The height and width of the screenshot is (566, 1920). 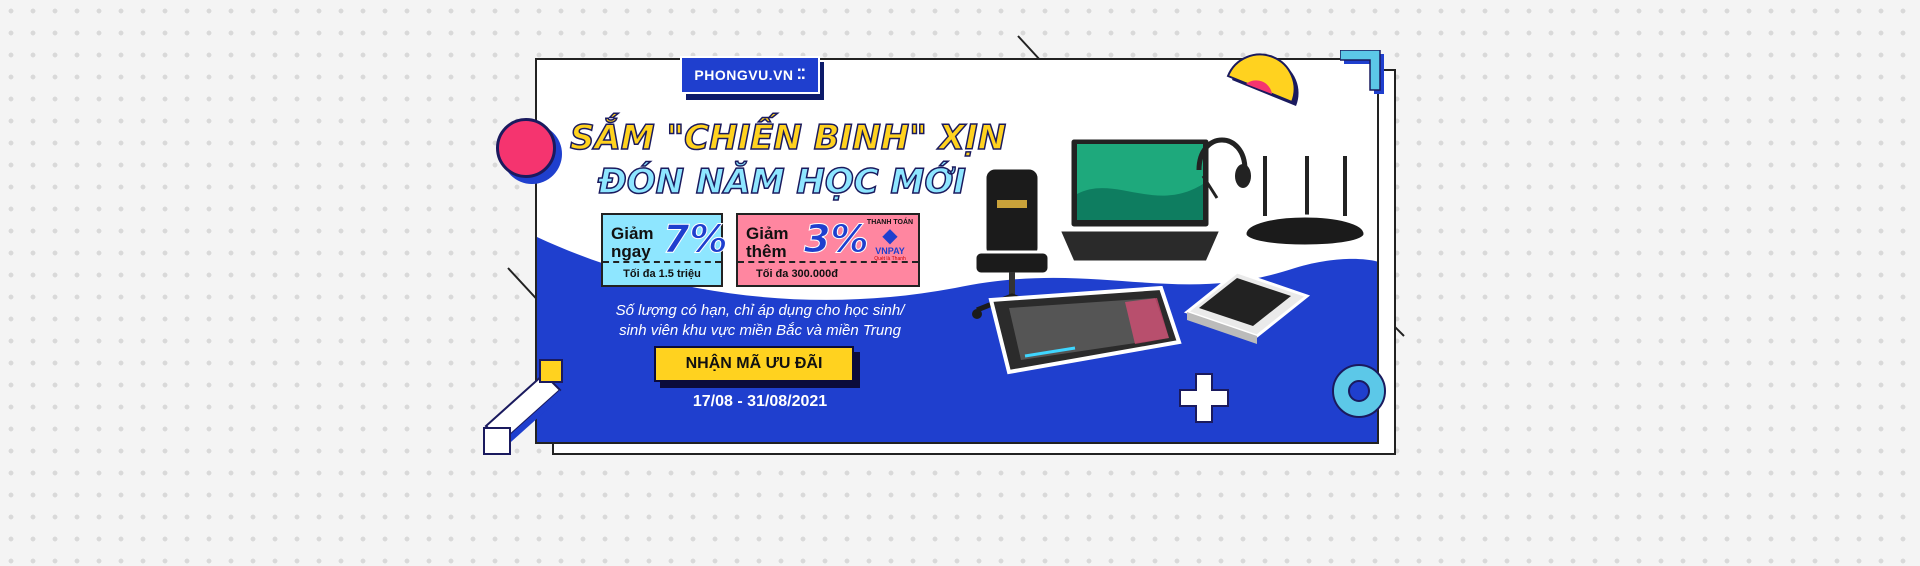 I want to click on headline-line-2: ĐÓN NĂM HỌC MỚI, so click(x=781, y=182).